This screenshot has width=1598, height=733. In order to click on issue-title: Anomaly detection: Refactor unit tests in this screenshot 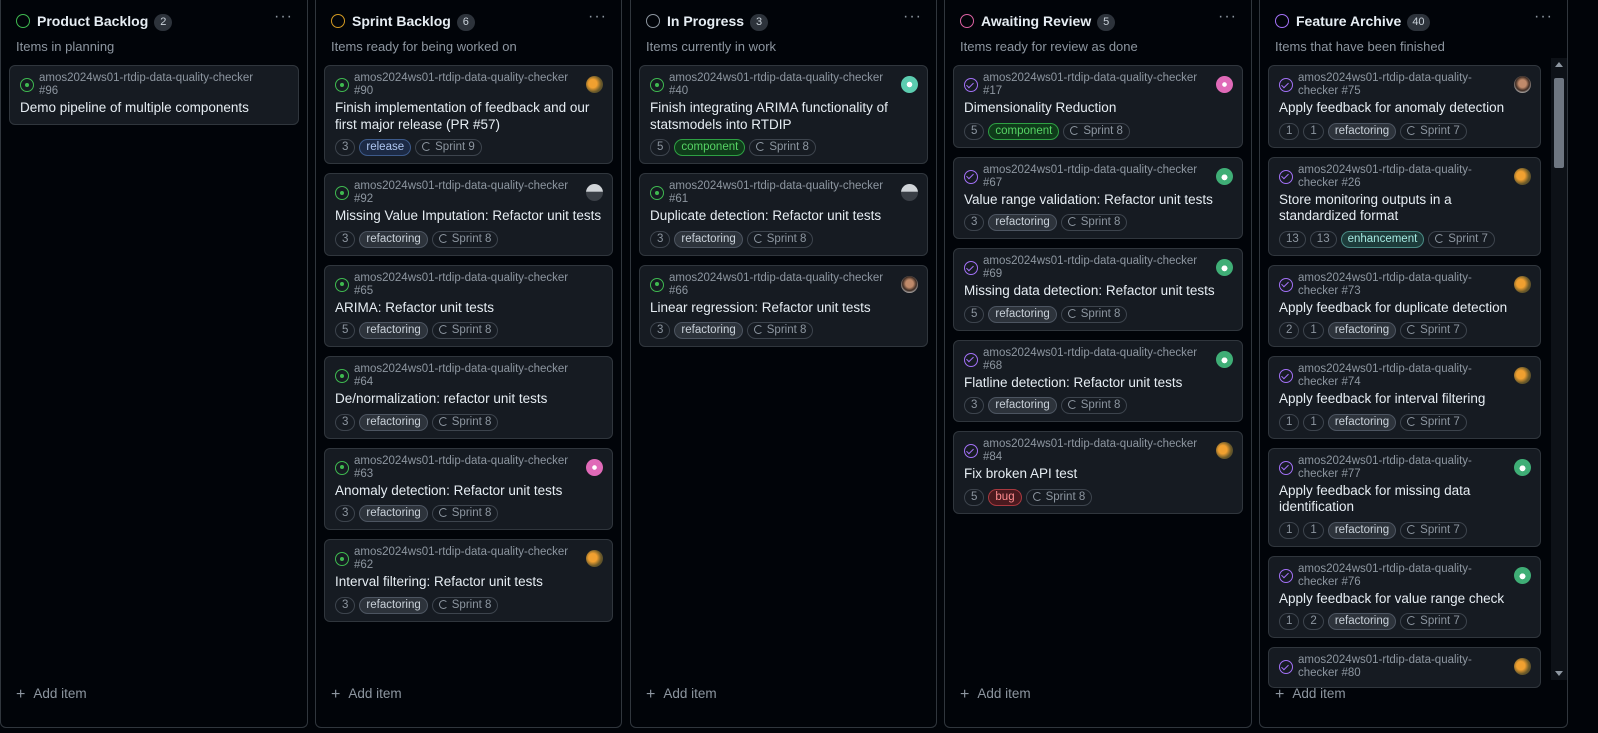, I will do `click(468, 491)`.